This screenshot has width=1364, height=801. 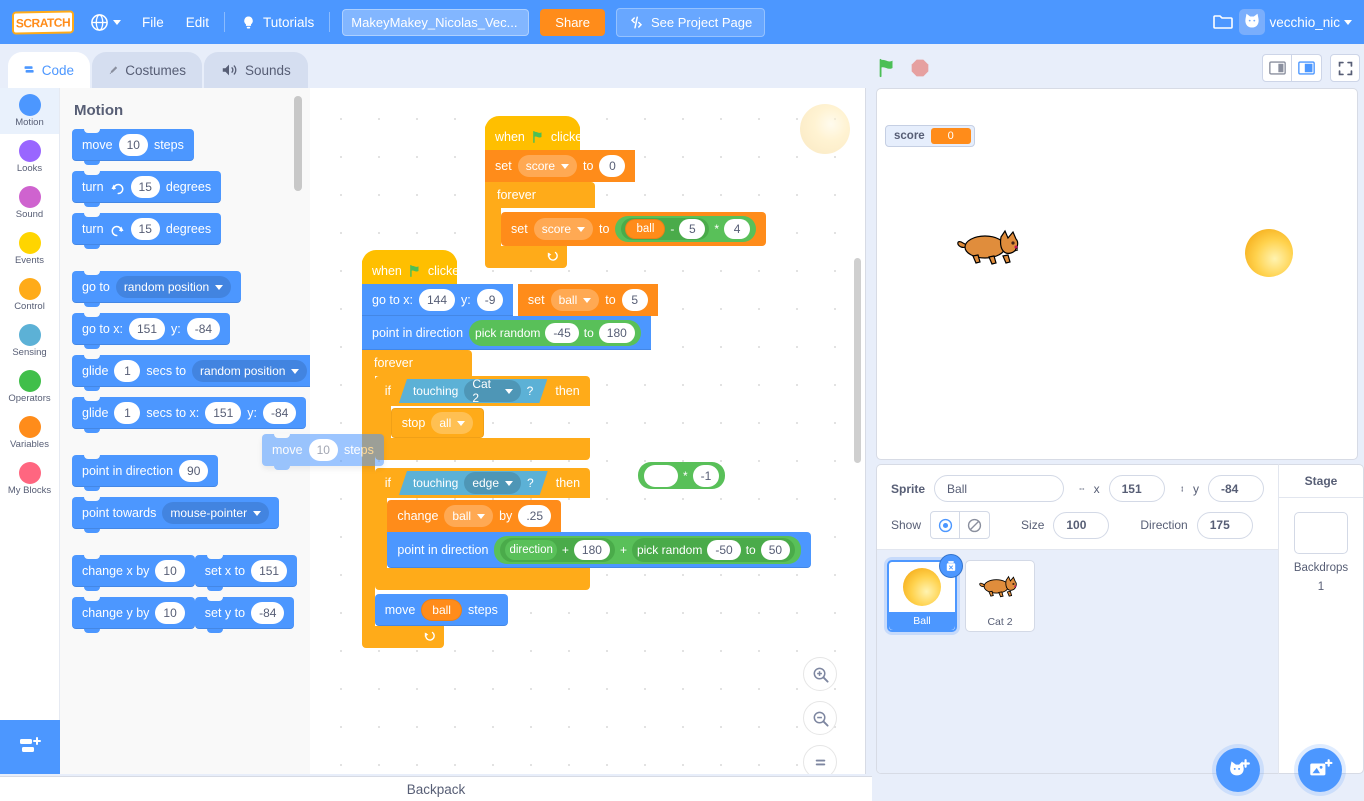 I want to click on palette-block-turn-right: turn 15 degrees, so click(x=147, y=189).